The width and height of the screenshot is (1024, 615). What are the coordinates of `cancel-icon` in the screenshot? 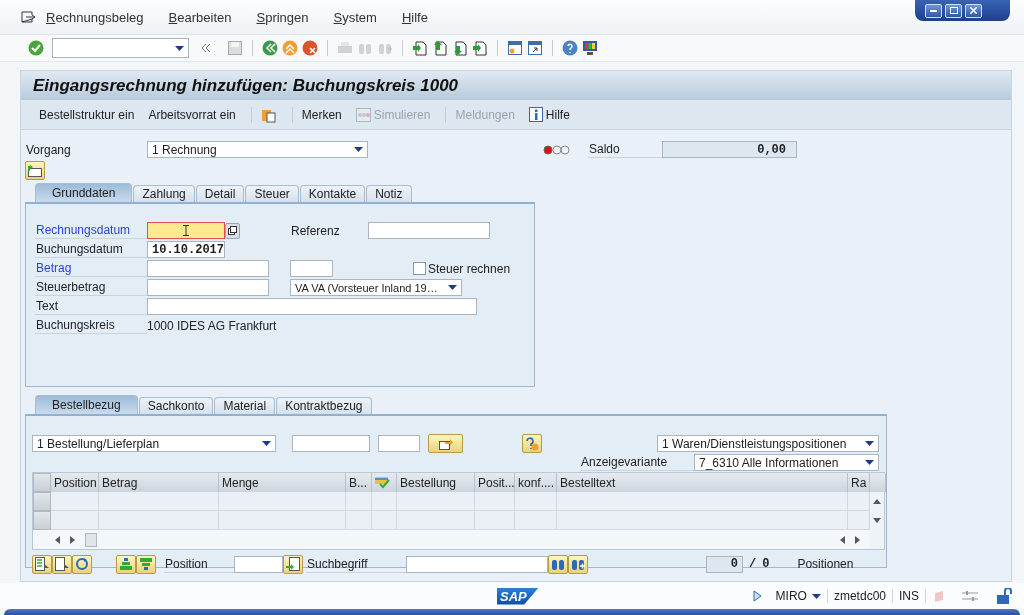 It's located at (310, 48).